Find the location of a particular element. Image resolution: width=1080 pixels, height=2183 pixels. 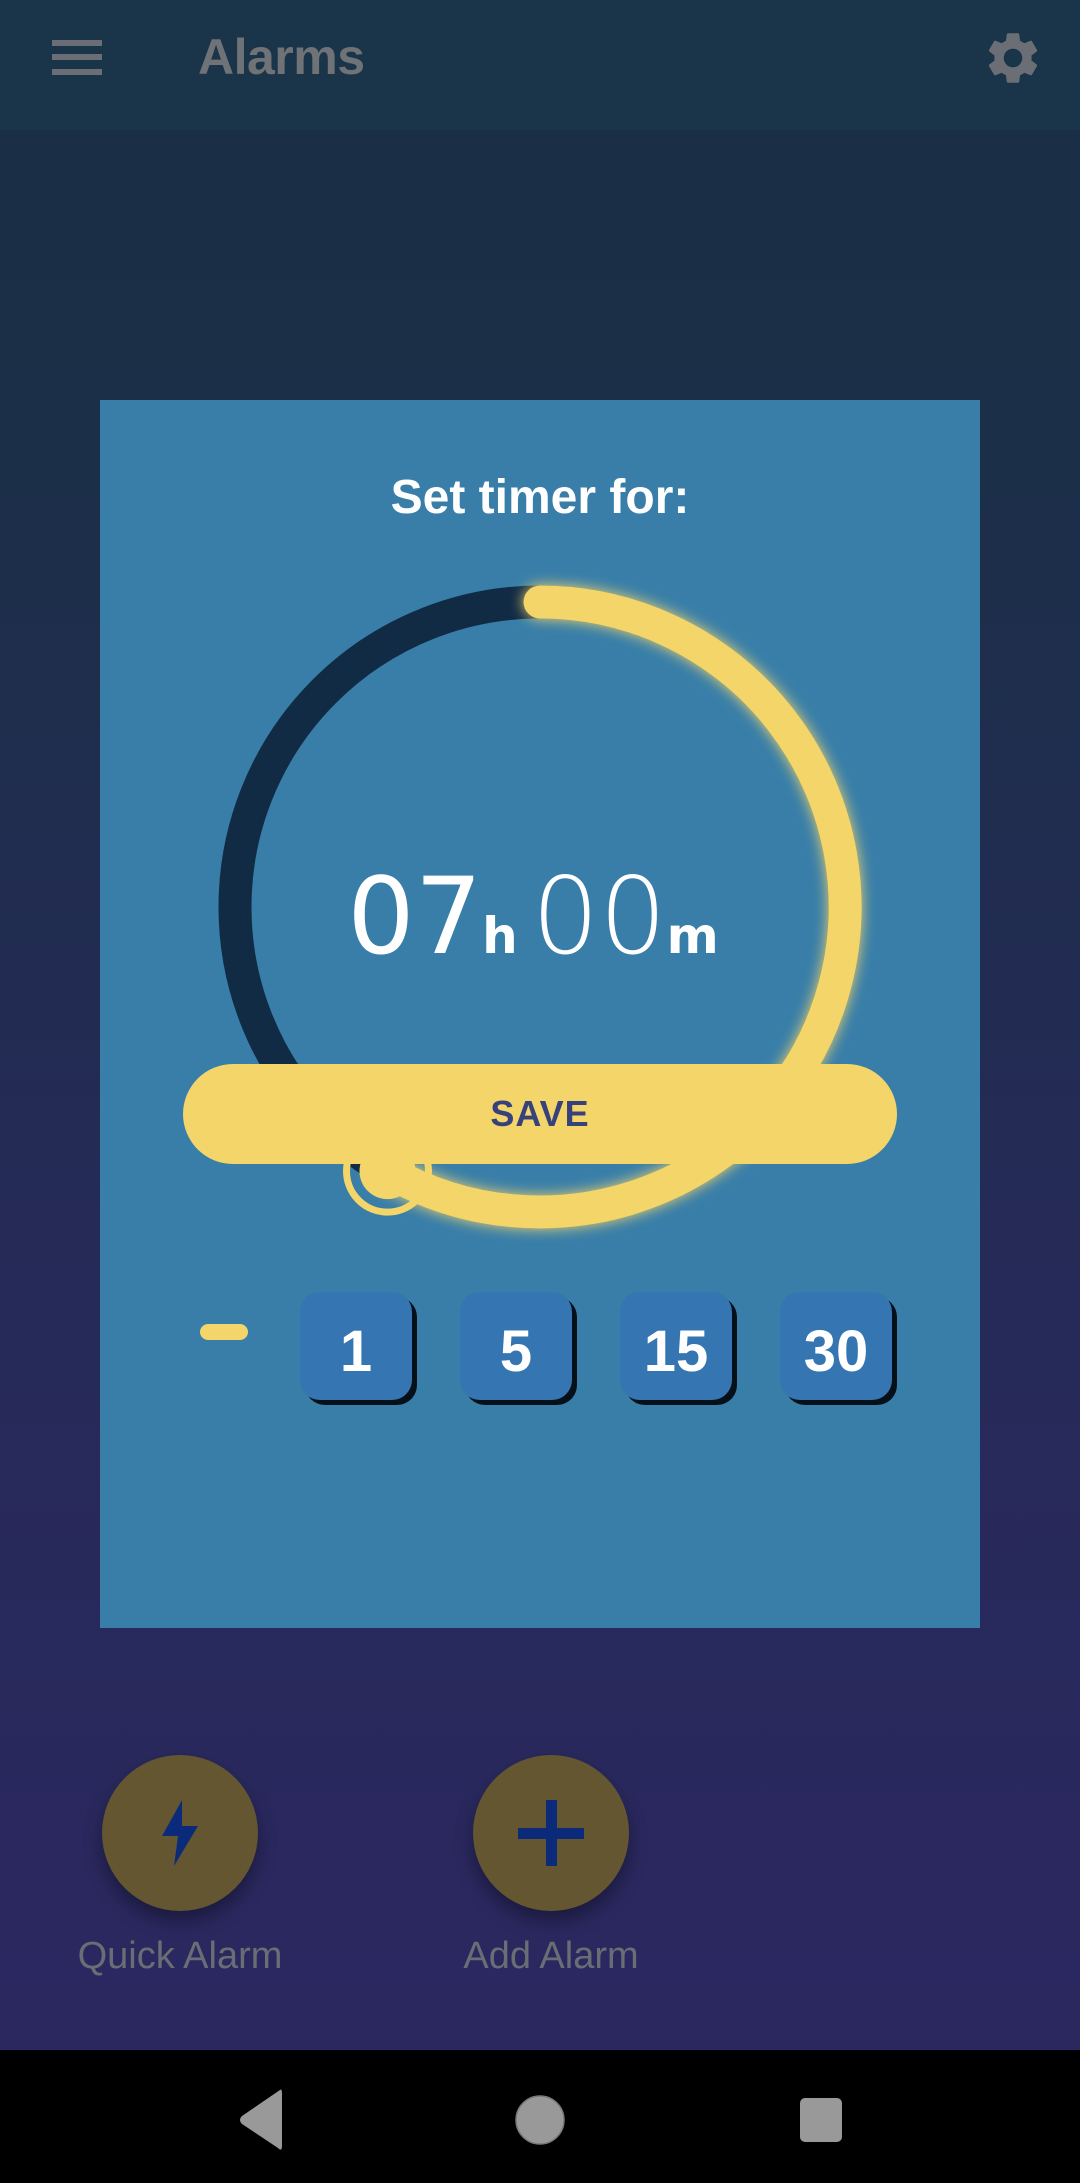

increment-15-button: 15 is located at coordinates (676, 1346).